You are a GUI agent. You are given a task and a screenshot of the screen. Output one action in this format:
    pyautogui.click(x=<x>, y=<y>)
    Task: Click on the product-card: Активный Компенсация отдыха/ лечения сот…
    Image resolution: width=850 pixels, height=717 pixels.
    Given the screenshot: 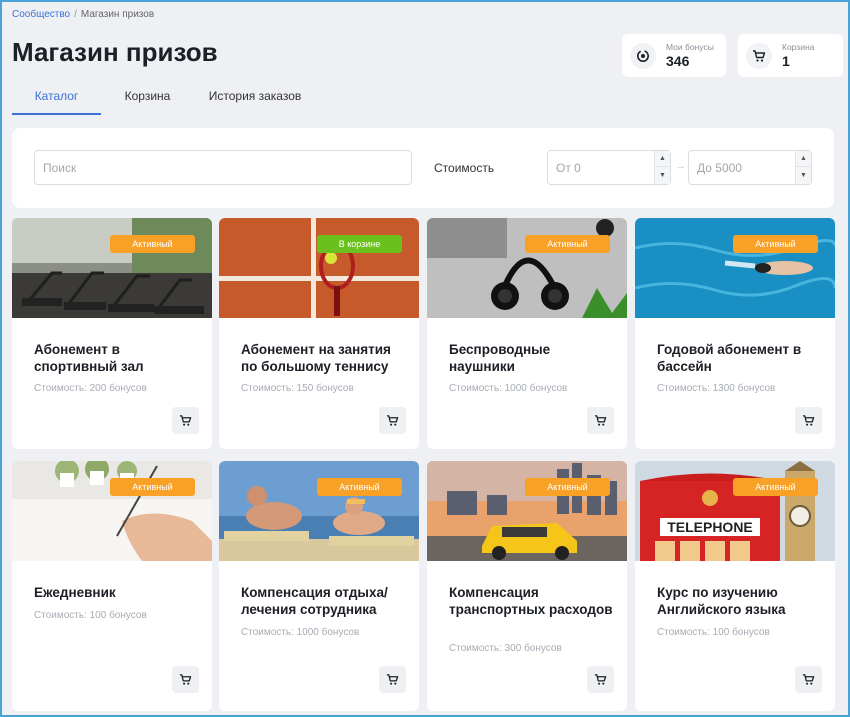 What is the action you would take?
    pyautogui.click(x=319, y=586)
    